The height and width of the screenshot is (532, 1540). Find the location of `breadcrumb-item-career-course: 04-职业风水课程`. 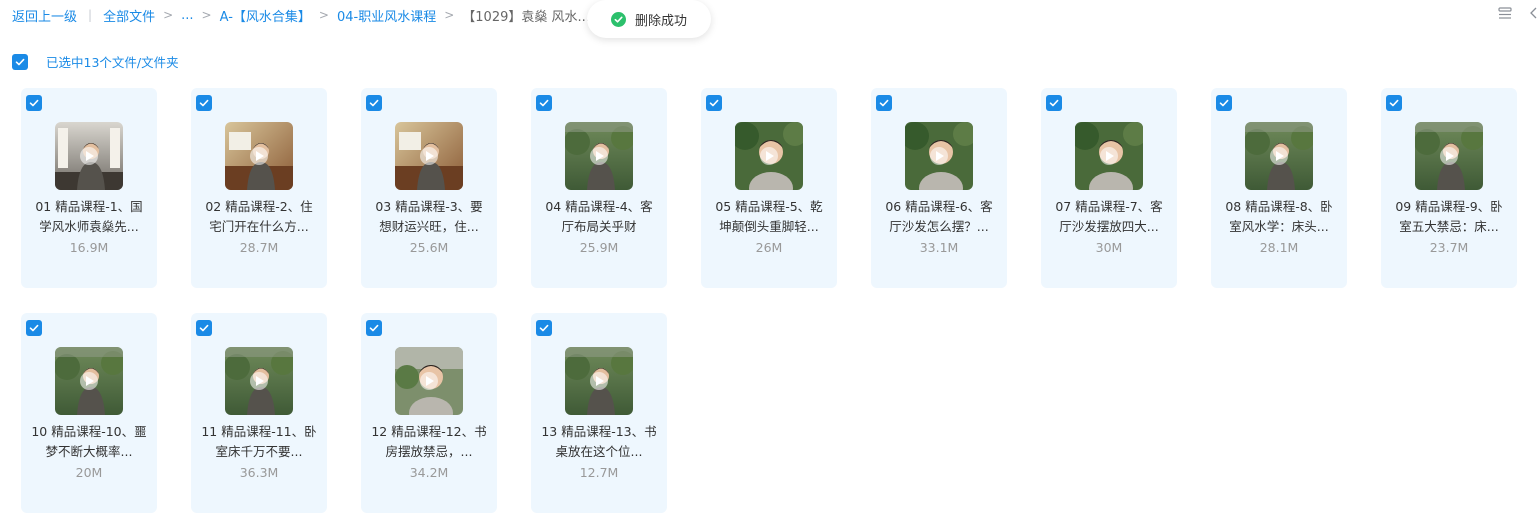

breadcrumb-item-career-course: 04-职业风水课程 is located at coordinates (386, 15).